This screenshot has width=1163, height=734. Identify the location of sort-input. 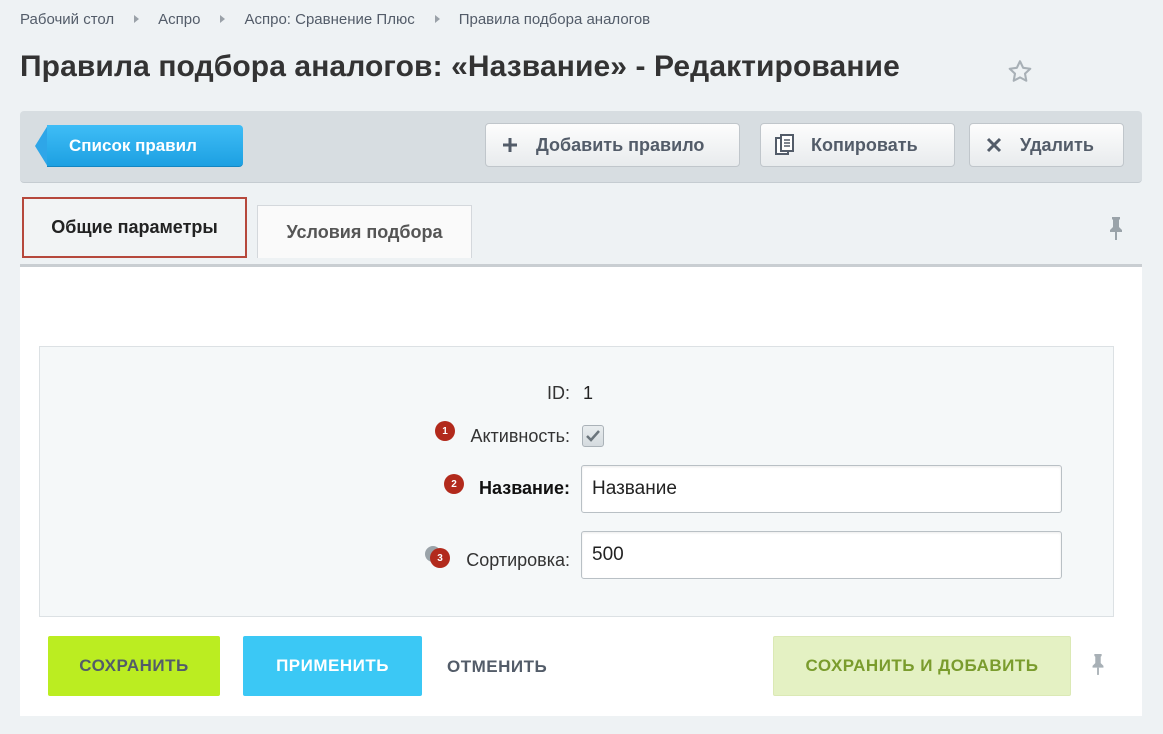
(821, 555).